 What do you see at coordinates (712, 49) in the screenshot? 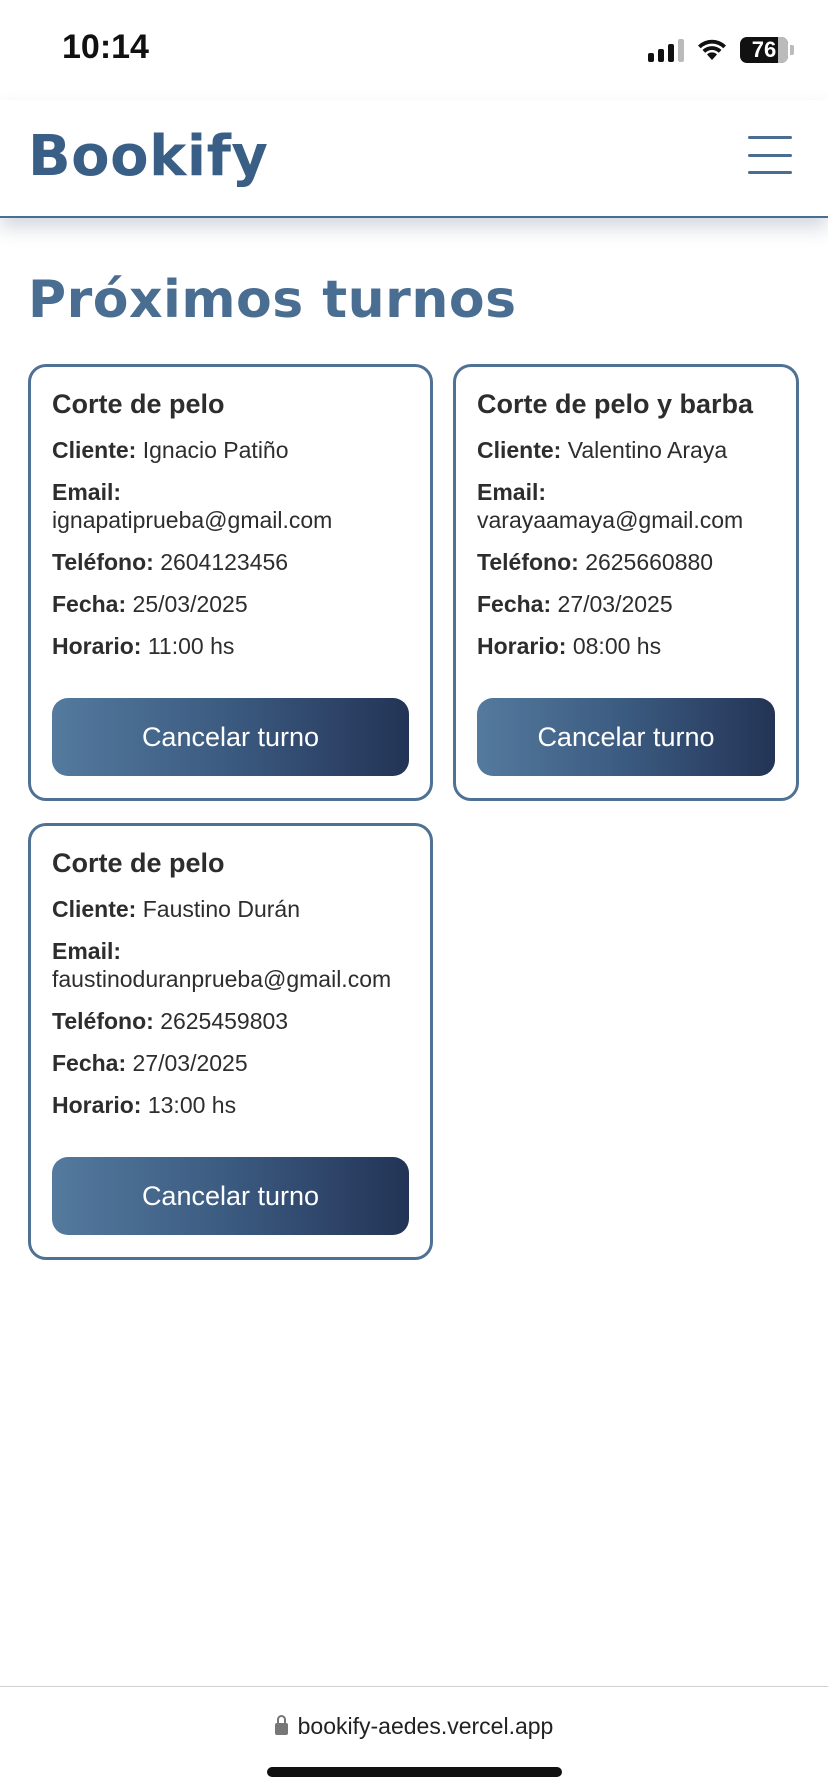
I see `wifi-icon` at bounding box center [712, 49].